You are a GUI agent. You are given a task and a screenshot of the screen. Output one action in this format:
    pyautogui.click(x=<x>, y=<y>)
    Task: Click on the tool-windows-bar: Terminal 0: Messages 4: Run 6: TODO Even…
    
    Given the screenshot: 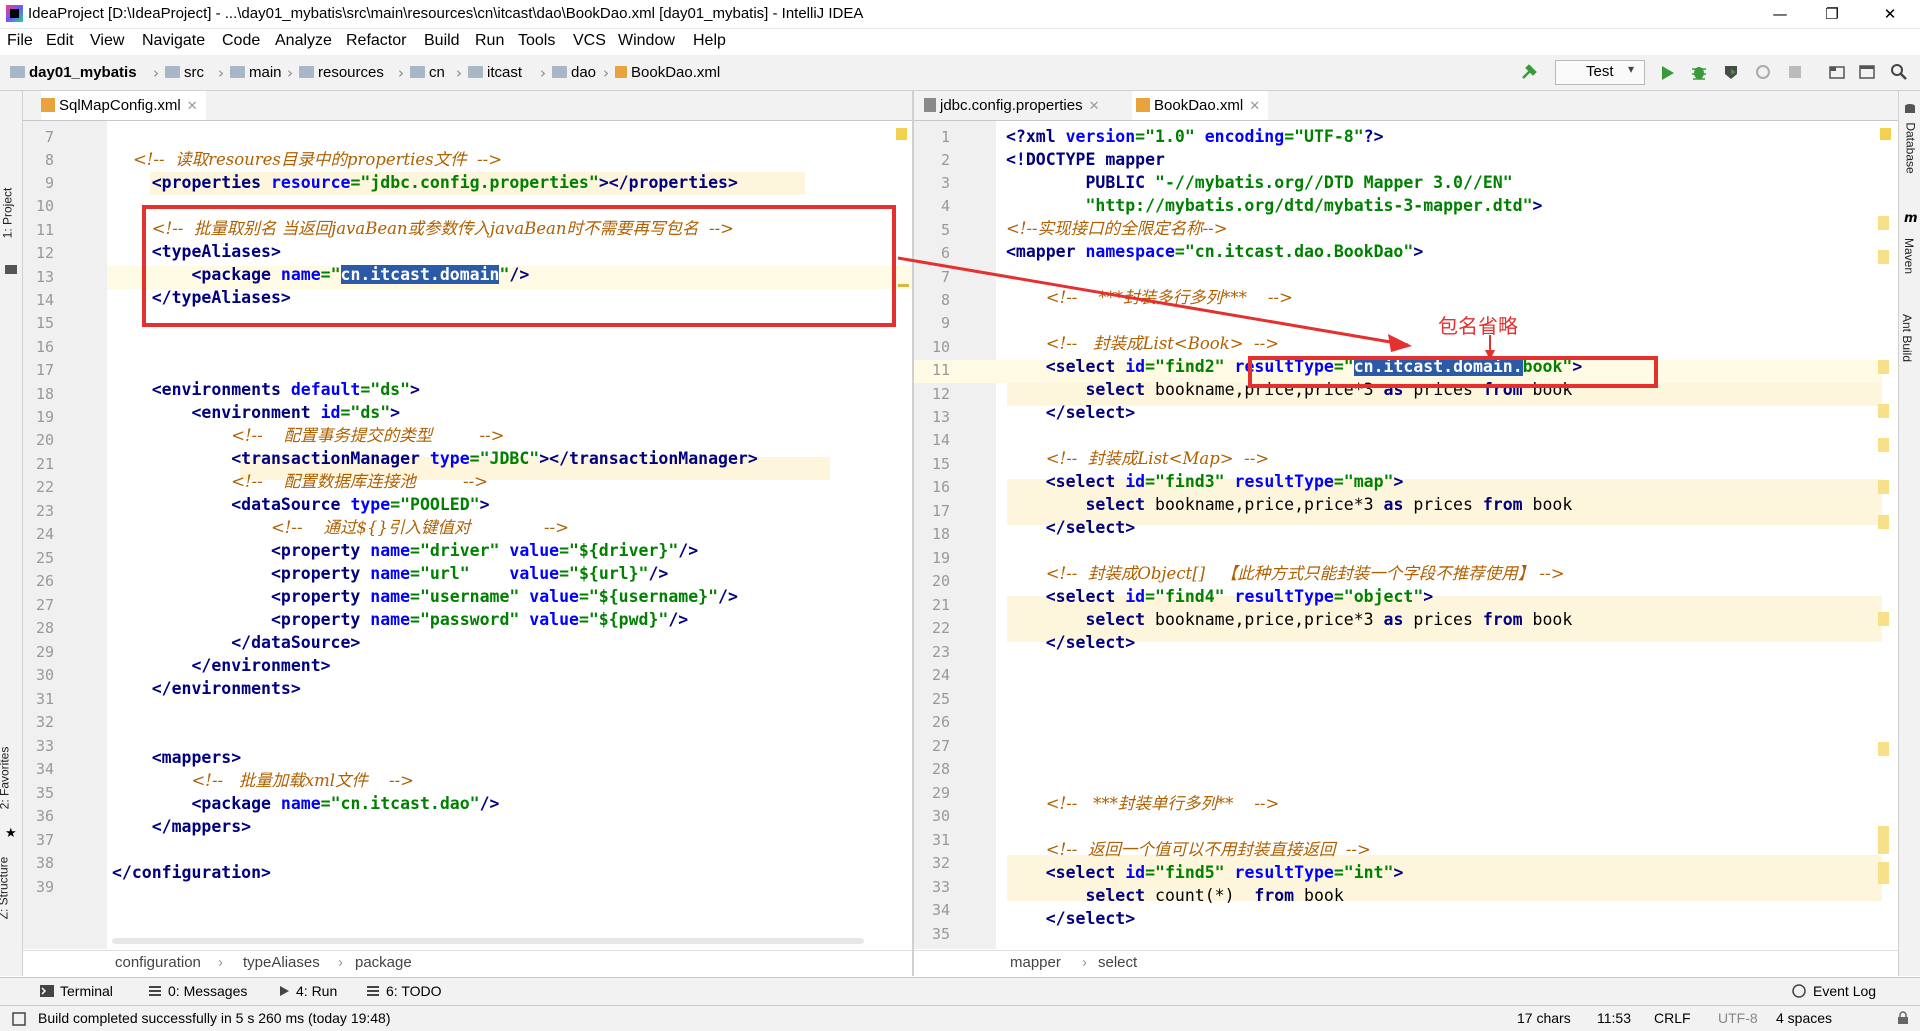 What is the action you would take?
    pyautogui.click(x=960, y=991)
    